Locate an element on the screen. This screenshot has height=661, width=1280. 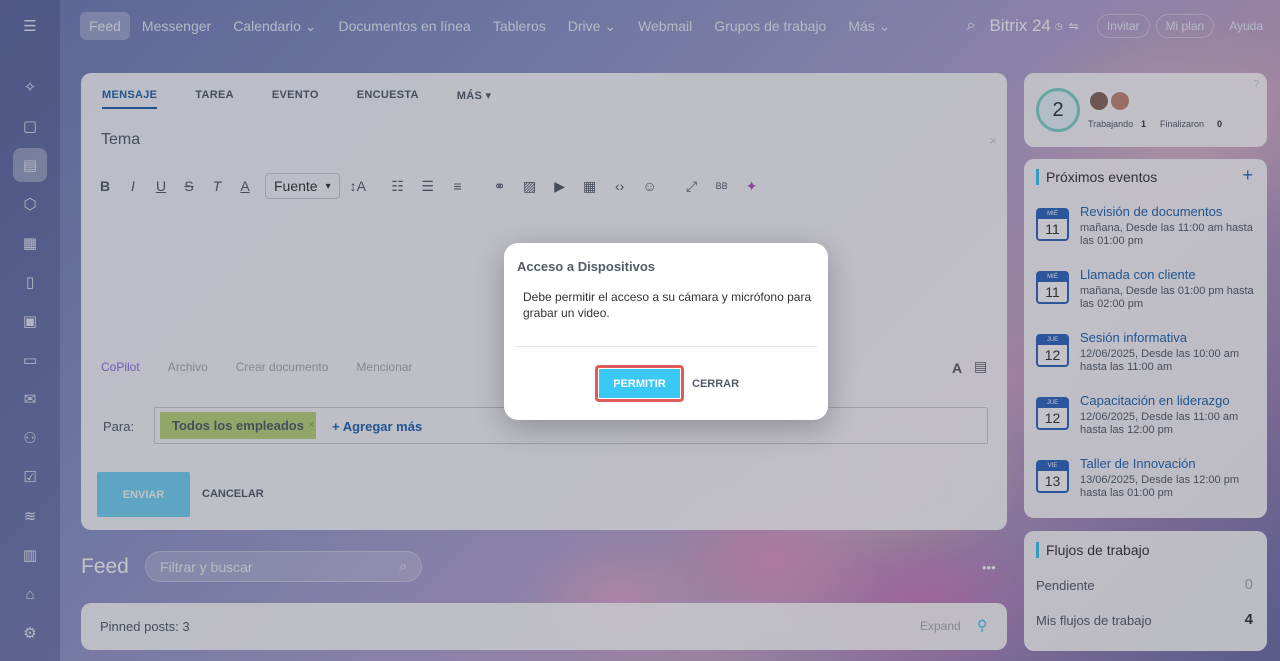
permit-button: PERMITIR is located at coordinates (639, 383).